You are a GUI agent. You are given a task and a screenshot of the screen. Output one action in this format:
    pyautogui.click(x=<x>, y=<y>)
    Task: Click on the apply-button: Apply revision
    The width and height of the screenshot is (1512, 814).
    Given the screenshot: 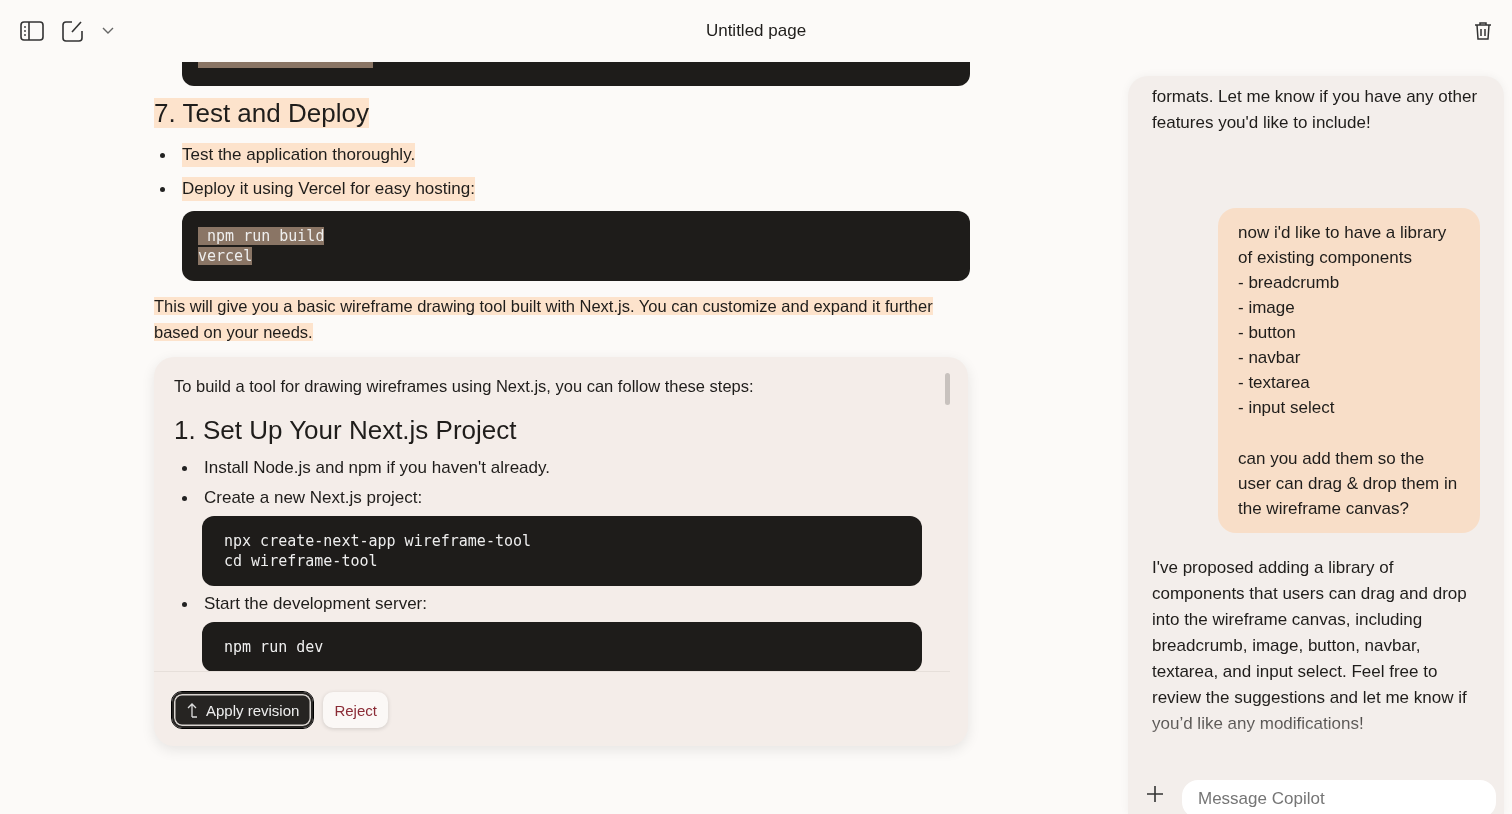 What is the action you would take?
    pyautogui.click(x=243, y=710)
    